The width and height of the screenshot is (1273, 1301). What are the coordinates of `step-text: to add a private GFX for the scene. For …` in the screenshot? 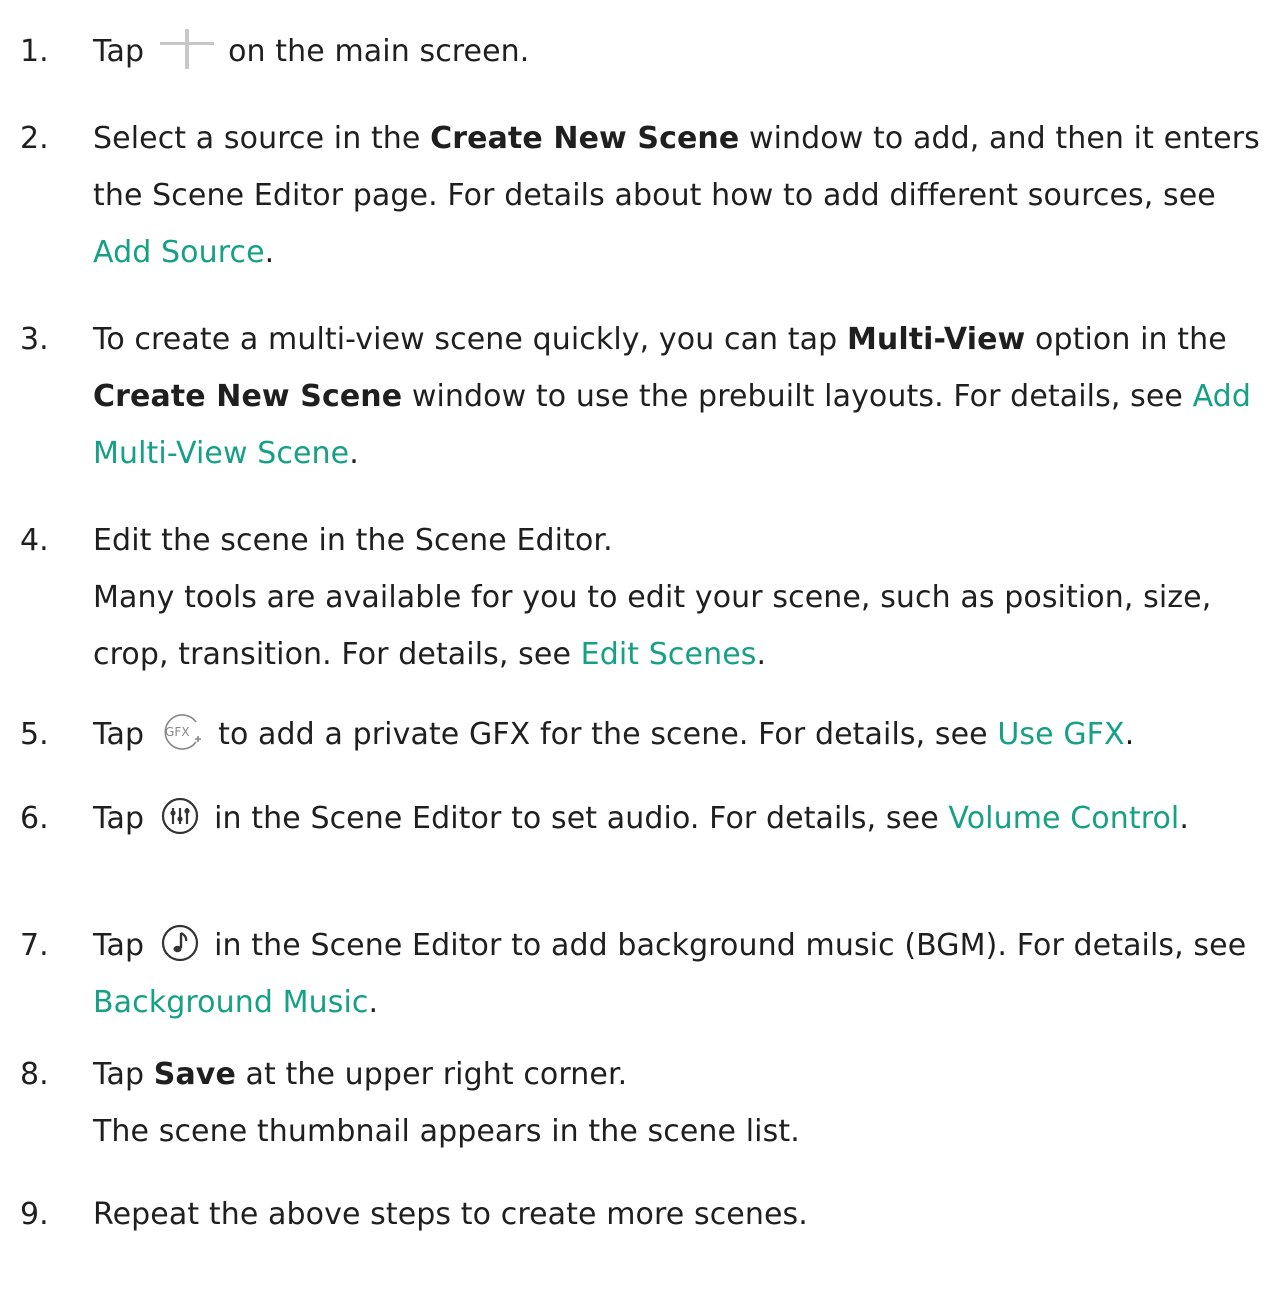 It's located at (608, 734).